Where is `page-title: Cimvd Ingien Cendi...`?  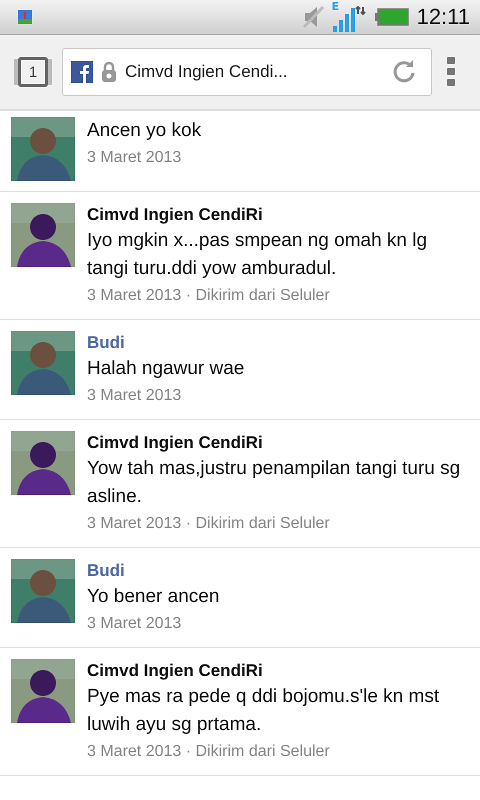 page-title: Cimvd Ingien Cendi... is located at coordinates (207, 72).